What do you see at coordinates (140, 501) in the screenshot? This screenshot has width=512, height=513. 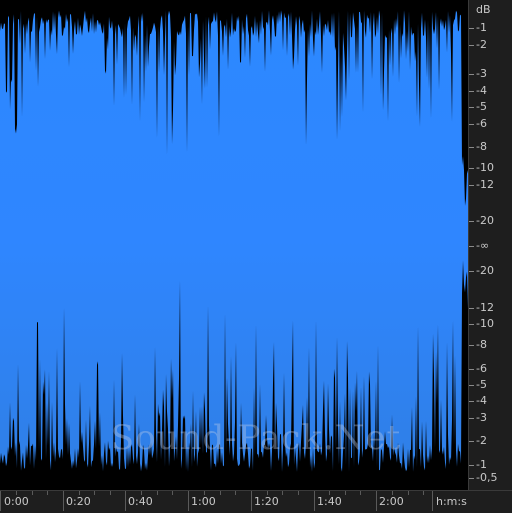 I see `time-label: 0:40` at bounding box center [140, 501].